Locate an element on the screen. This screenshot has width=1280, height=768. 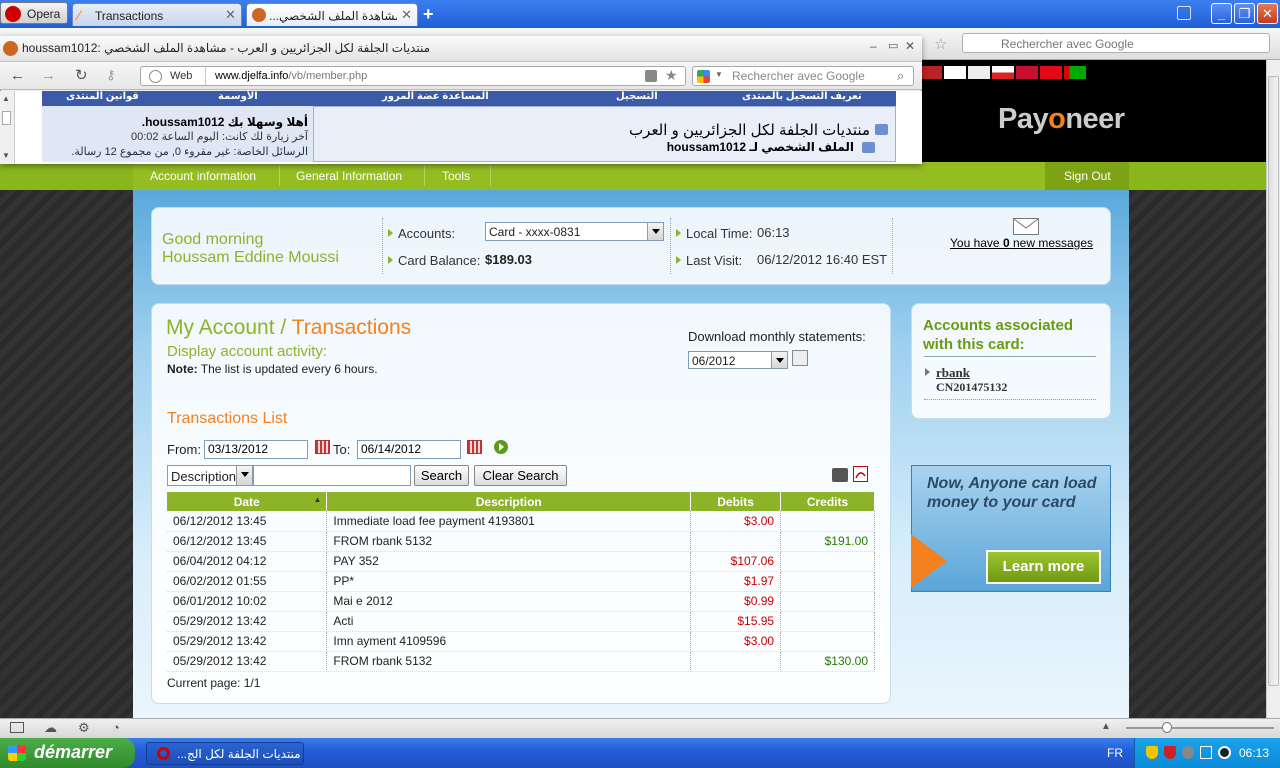
popup-search-input: ▼ Rechercher avec Google ⌕ is located at coordinates (803, 76).